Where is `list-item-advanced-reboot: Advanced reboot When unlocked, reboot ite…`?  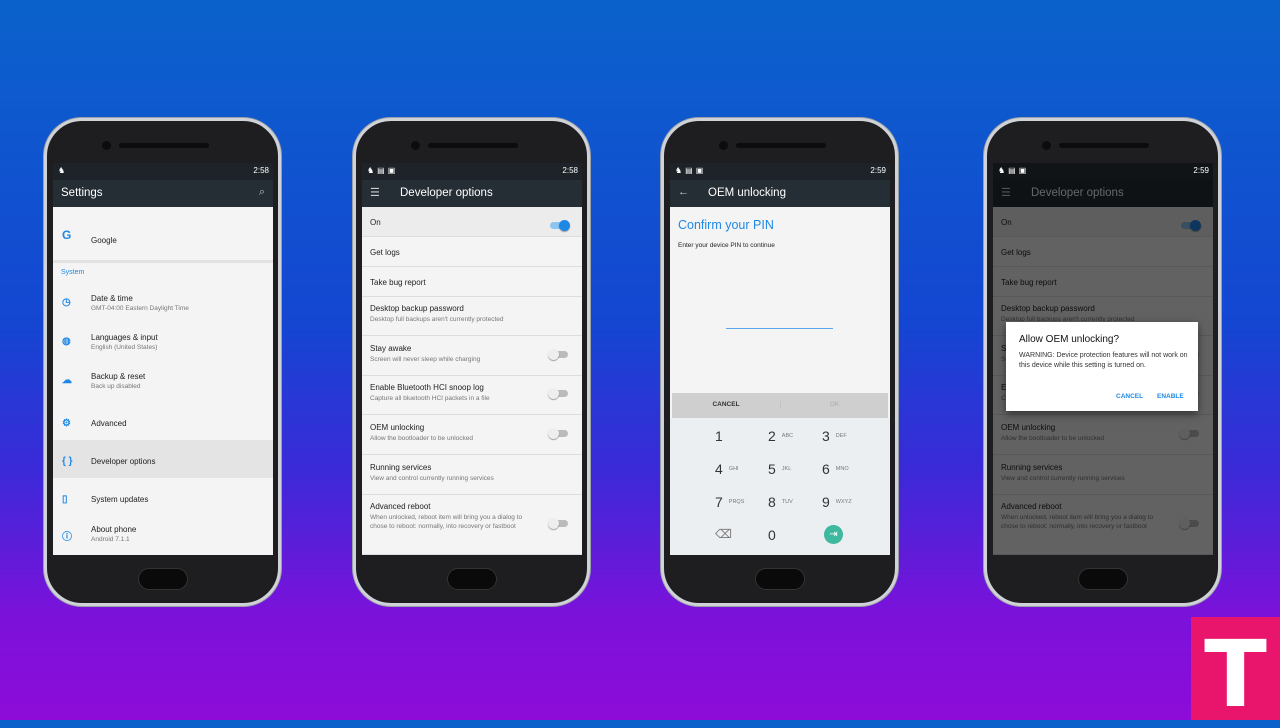
list-item-advanced-reboot: Advanced reboot When unlocked, reboot ite… is located at coordinates (472, 524).